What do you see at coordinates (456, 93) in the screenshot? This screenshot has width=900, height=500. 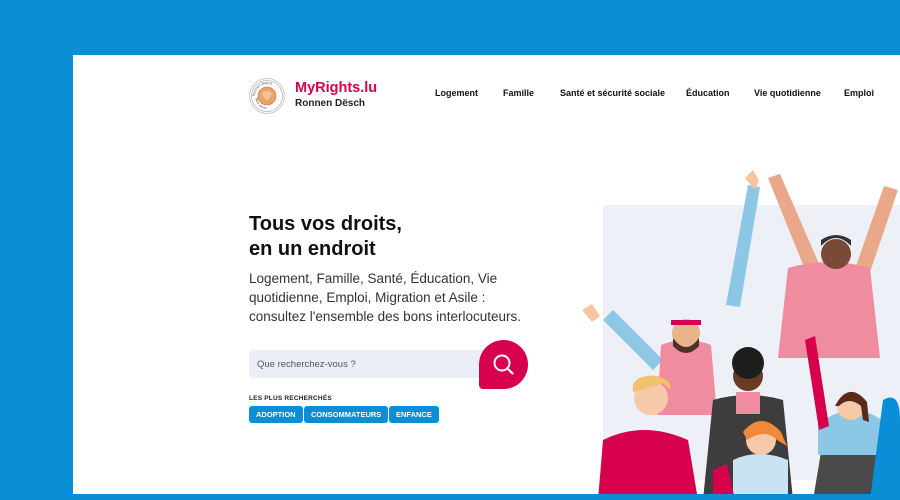 I see `nav-item-logement: Logement` at bounding box center [456, 93].